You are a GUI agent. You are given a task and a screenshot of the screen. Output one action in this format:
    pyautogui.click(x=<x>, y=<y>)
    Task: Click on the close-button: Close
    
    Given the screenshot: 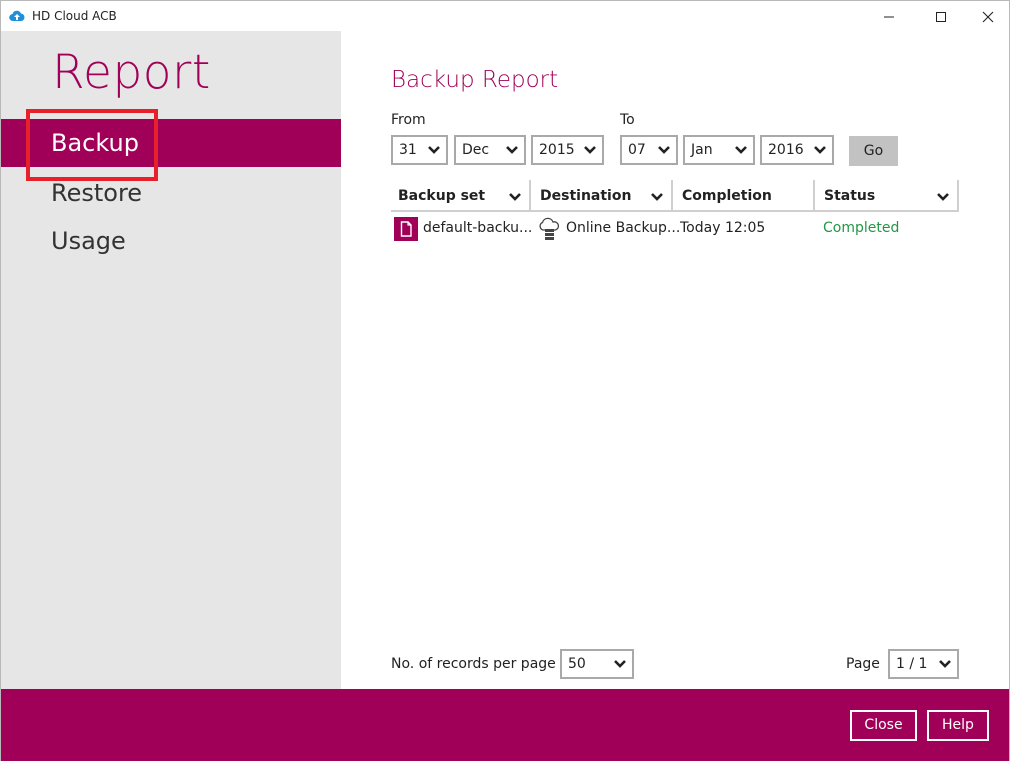 What is the action you would take?
    pyautogui.click(x=883, y=725)
    